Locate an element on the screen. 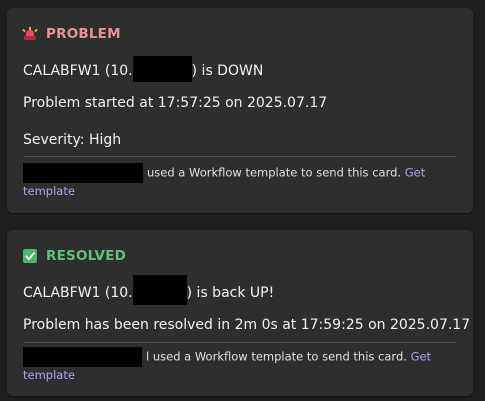  resolved-header: RESOLVED is located at coordinates (74, 256).